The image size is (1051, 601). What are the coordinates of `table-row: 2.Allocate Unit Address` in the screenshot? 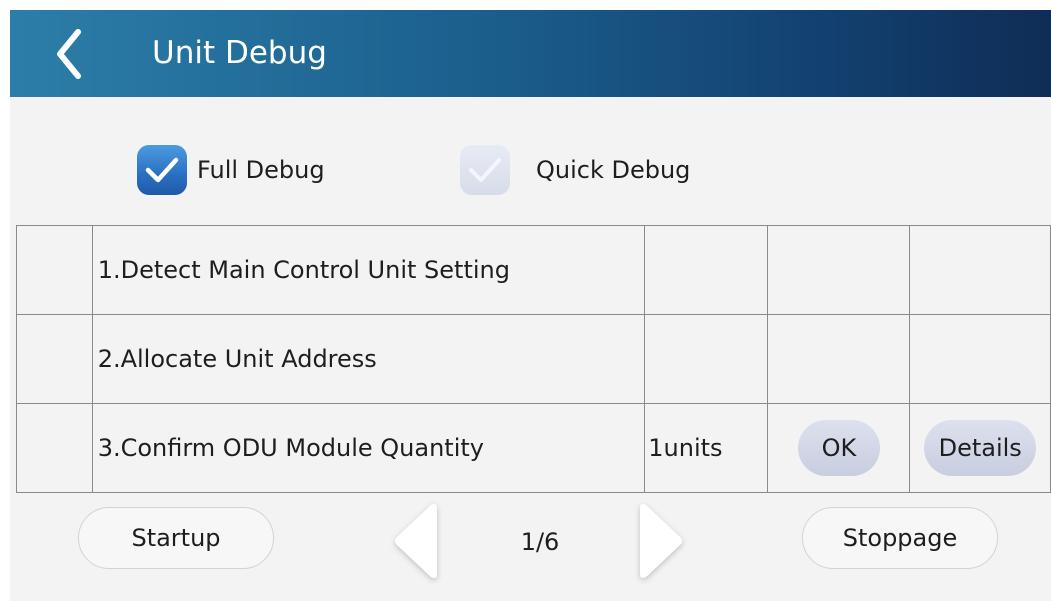 It's located at (533, 359).